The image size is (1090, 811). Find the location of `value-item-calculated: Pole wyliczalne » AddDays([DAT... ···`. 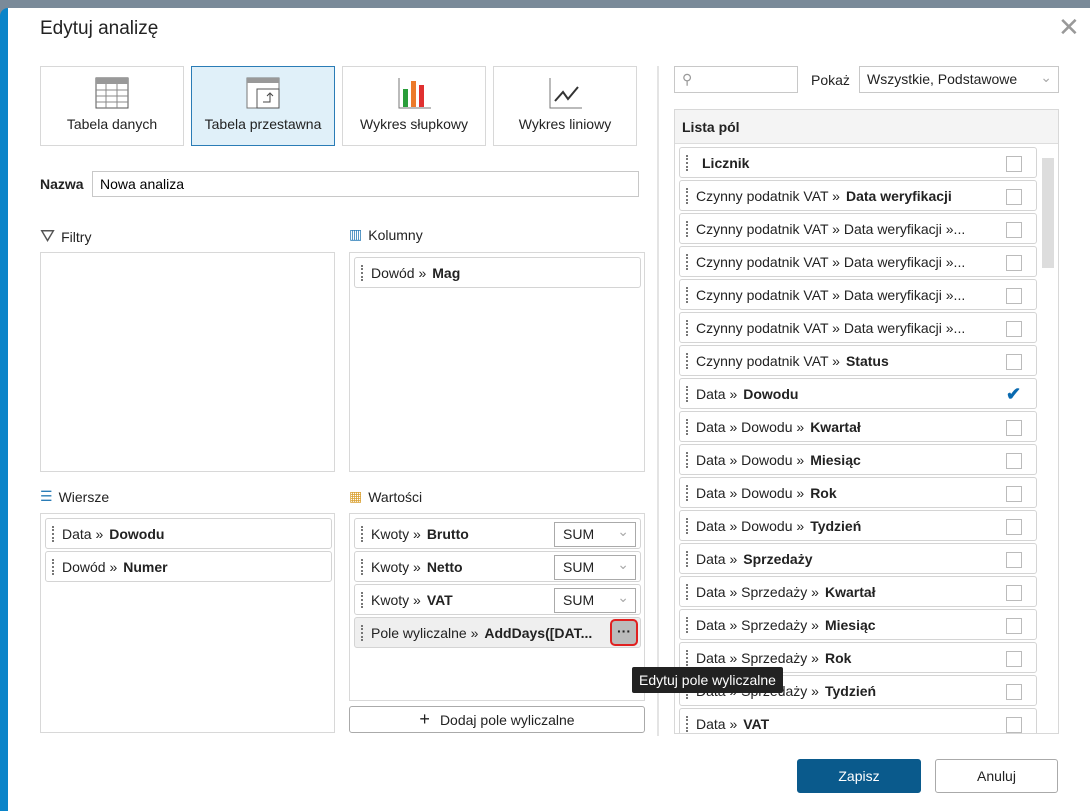

value-item-calculated: Pole wyliczalne » AddDays([DAT... ··· is located at coordinates (497, 632).